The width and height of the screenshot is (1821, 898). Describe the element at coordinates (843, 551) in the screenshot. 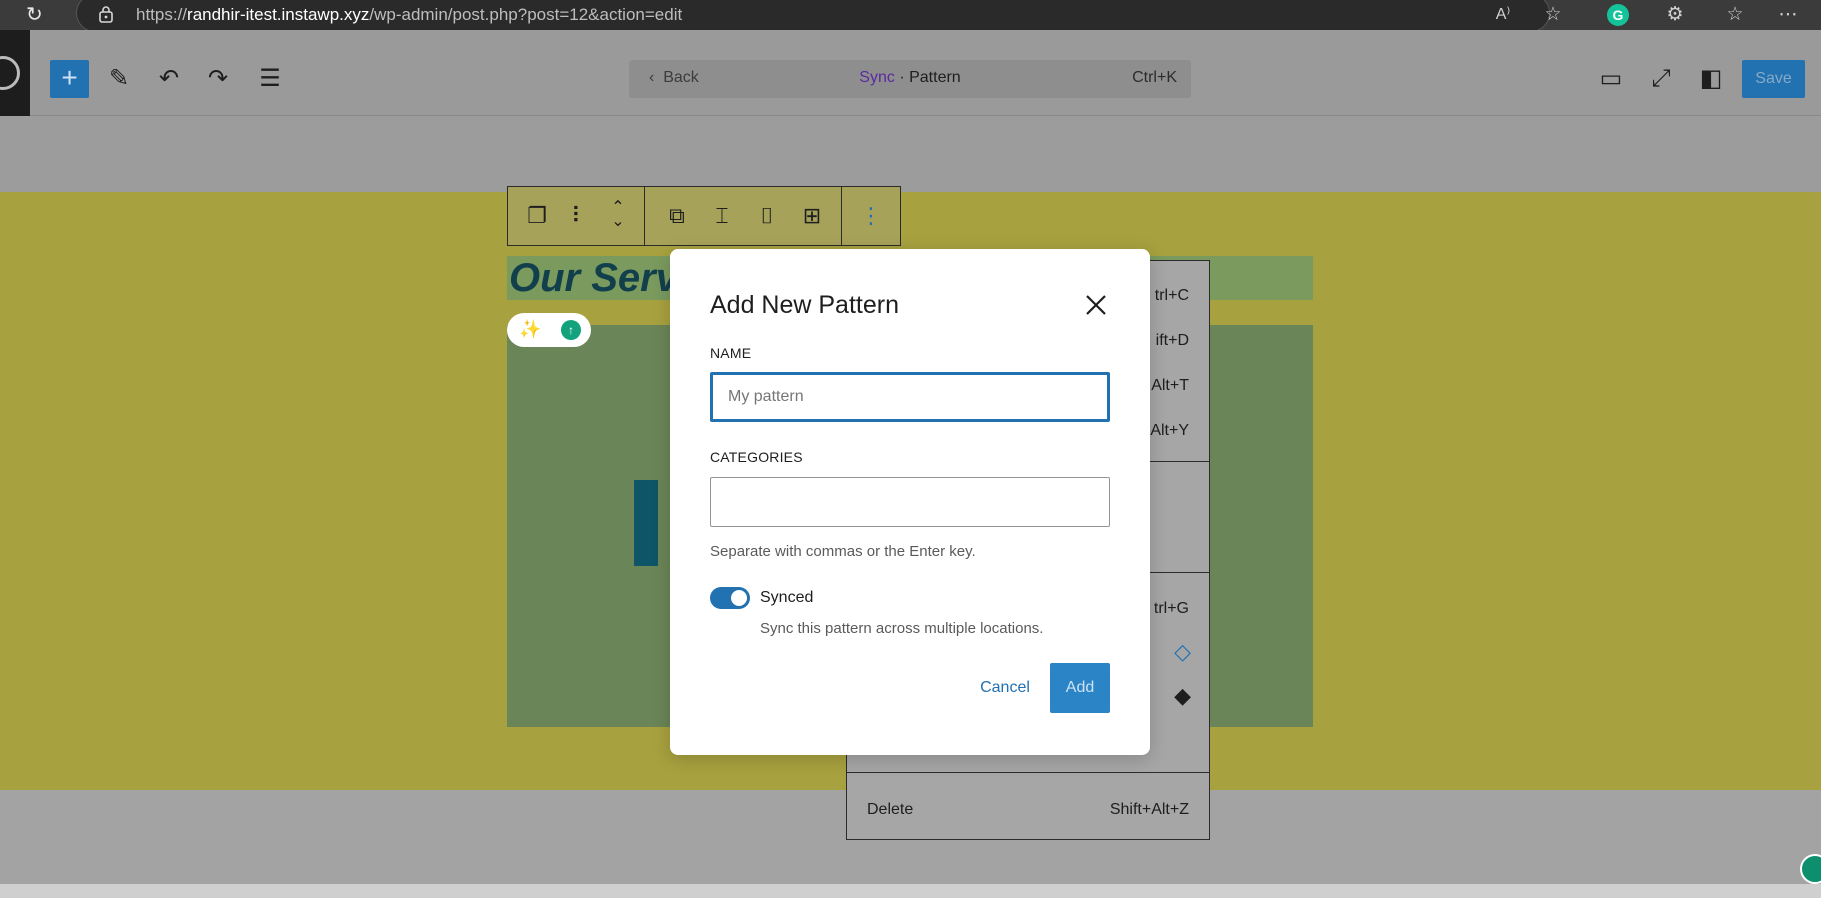

I see `categories-help: Separate with commas or the Enter key.` at that location.